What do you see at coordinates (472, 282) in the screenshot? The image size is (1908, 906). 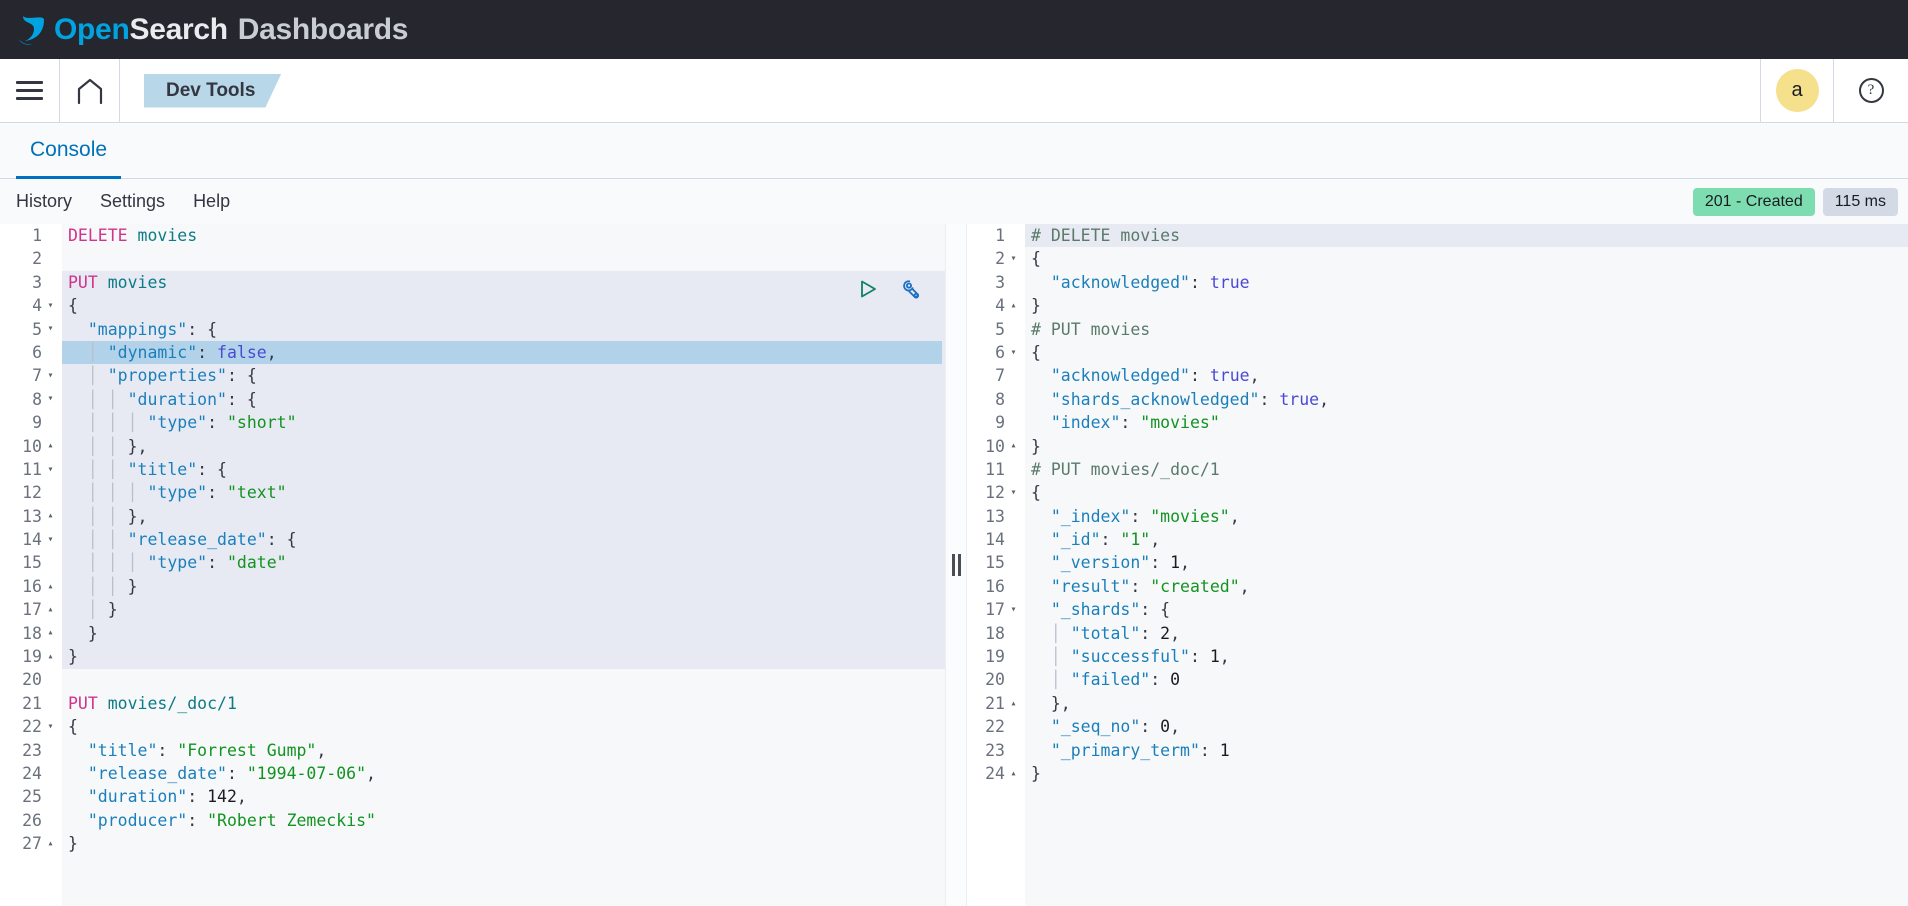 I see `code-line: 3 PUT movies` at bounding box center [472, 282].